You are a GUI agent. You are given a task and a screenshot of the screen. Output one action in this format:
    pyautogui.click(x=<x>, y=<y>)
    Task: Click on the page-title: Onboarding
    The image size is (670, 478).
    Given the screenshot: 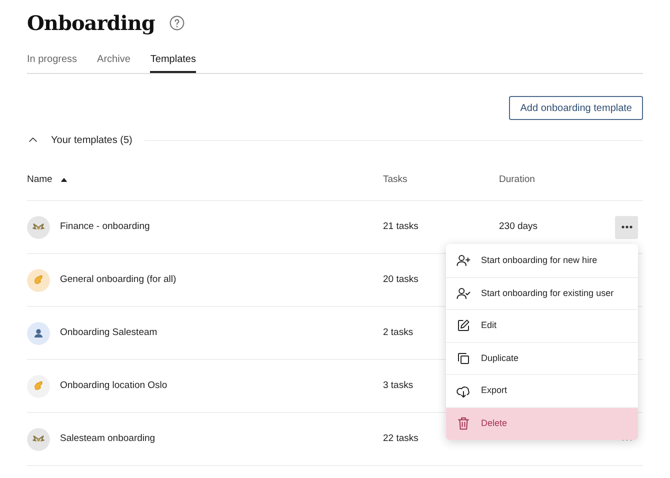 What is the action you would take?
    pyautogui.click(x=91, y=23)
    